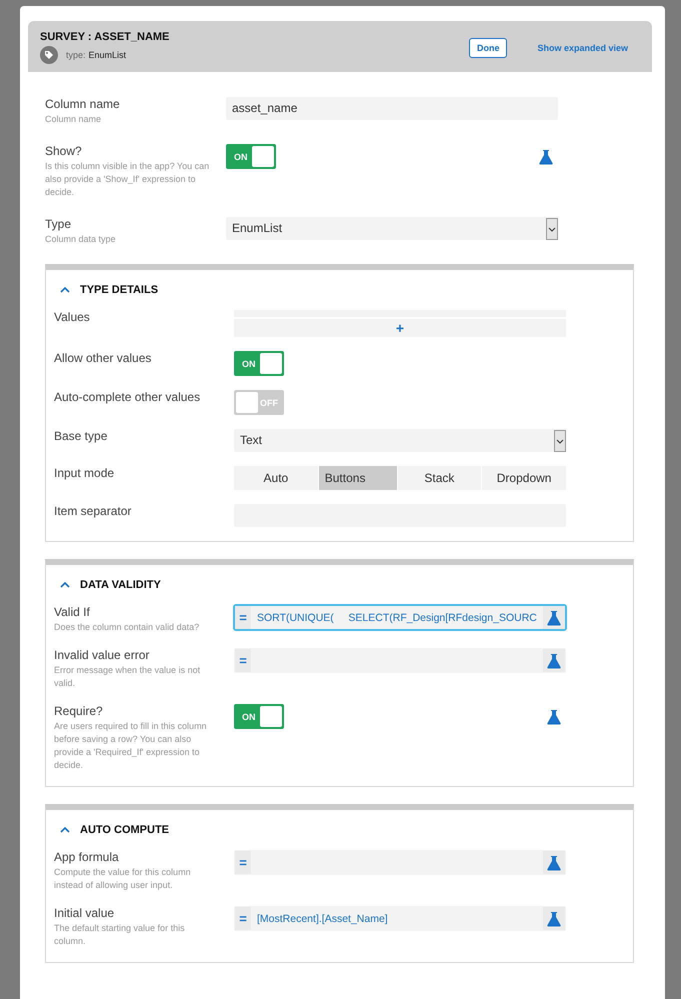 Image resolution: width=681 pixels, height=999 pixels. What do you see at coordinates (87, 857) in the screenshot?
I see `field-label: App formula` at bounding box center [87, 857].